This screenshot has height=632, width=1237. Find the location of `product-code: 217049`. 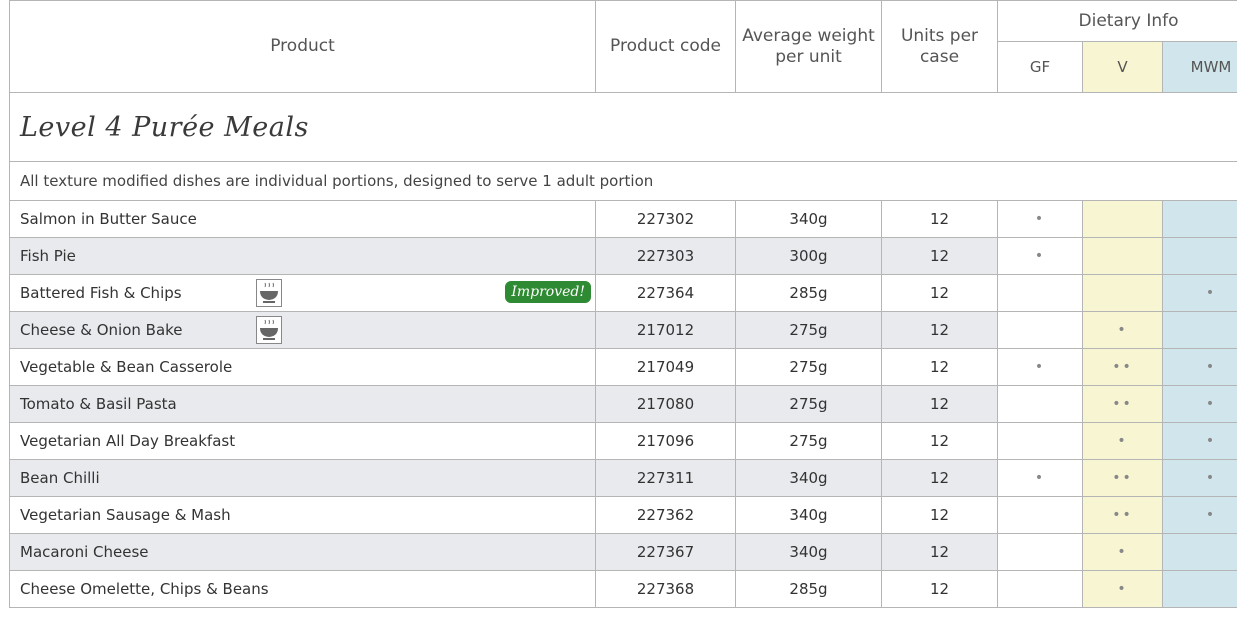

product-code: 217049 is located at coordinates (665, 367).